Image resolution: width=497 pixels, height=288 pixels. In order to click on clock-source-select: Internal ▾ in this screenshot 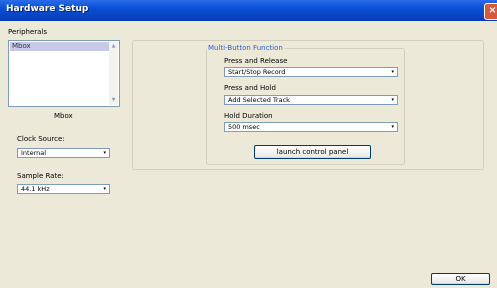, I will do `click(63, 153)`.